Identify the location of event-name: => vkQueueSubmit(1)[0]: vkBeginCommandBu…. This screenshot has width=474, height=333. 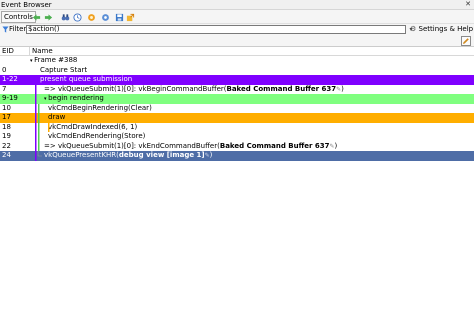
(194, 88).